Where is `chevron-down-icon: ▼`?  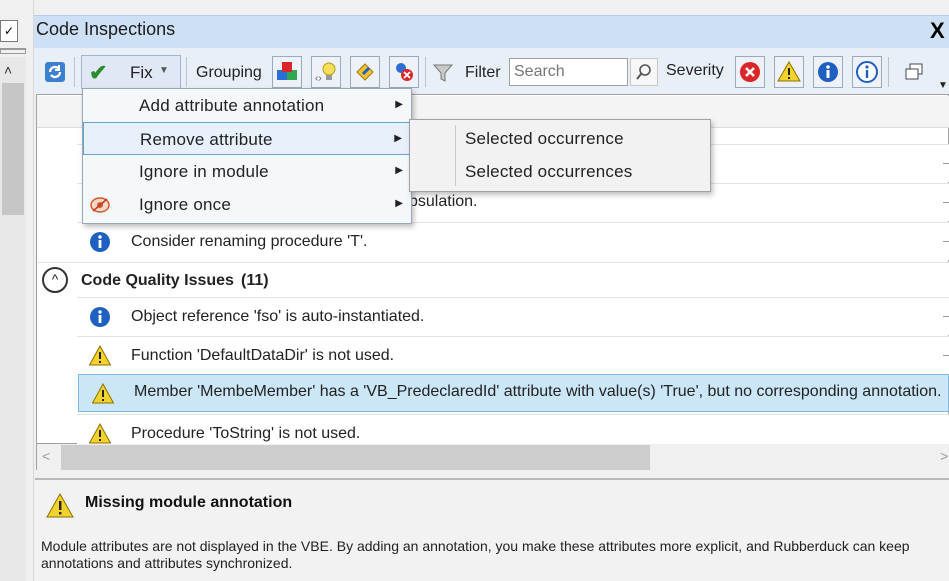 chevron-down-icon: ▼ is located at coordinates (164, 70).